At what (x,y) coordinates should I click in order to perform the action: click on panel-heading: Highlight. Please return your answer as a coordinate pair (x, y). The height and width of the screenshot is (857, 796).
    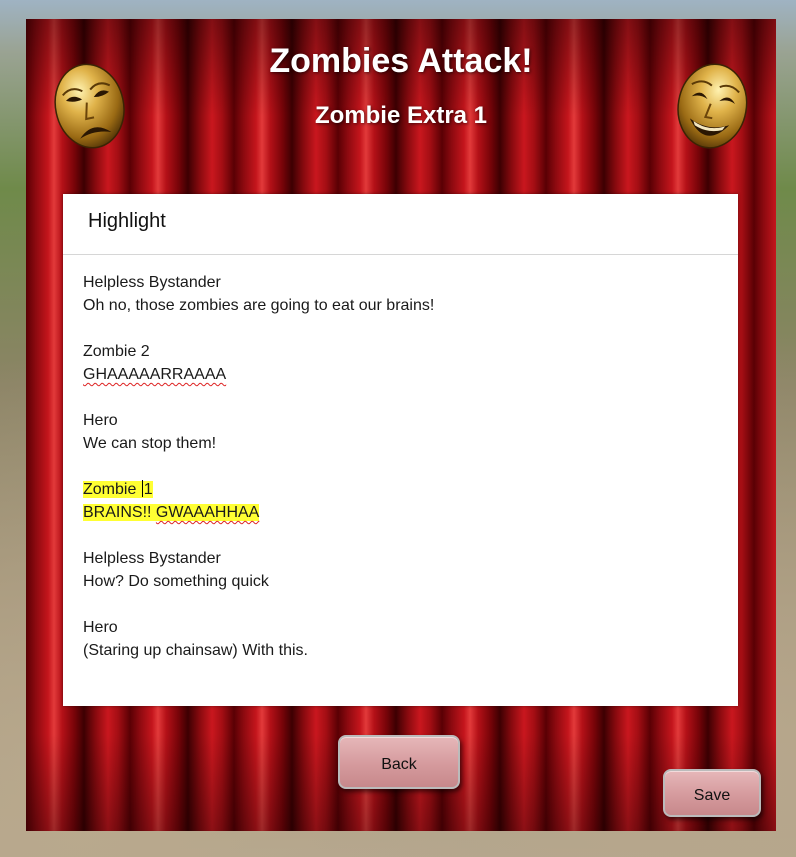
    Looking at the image, I should click on (400, 224).